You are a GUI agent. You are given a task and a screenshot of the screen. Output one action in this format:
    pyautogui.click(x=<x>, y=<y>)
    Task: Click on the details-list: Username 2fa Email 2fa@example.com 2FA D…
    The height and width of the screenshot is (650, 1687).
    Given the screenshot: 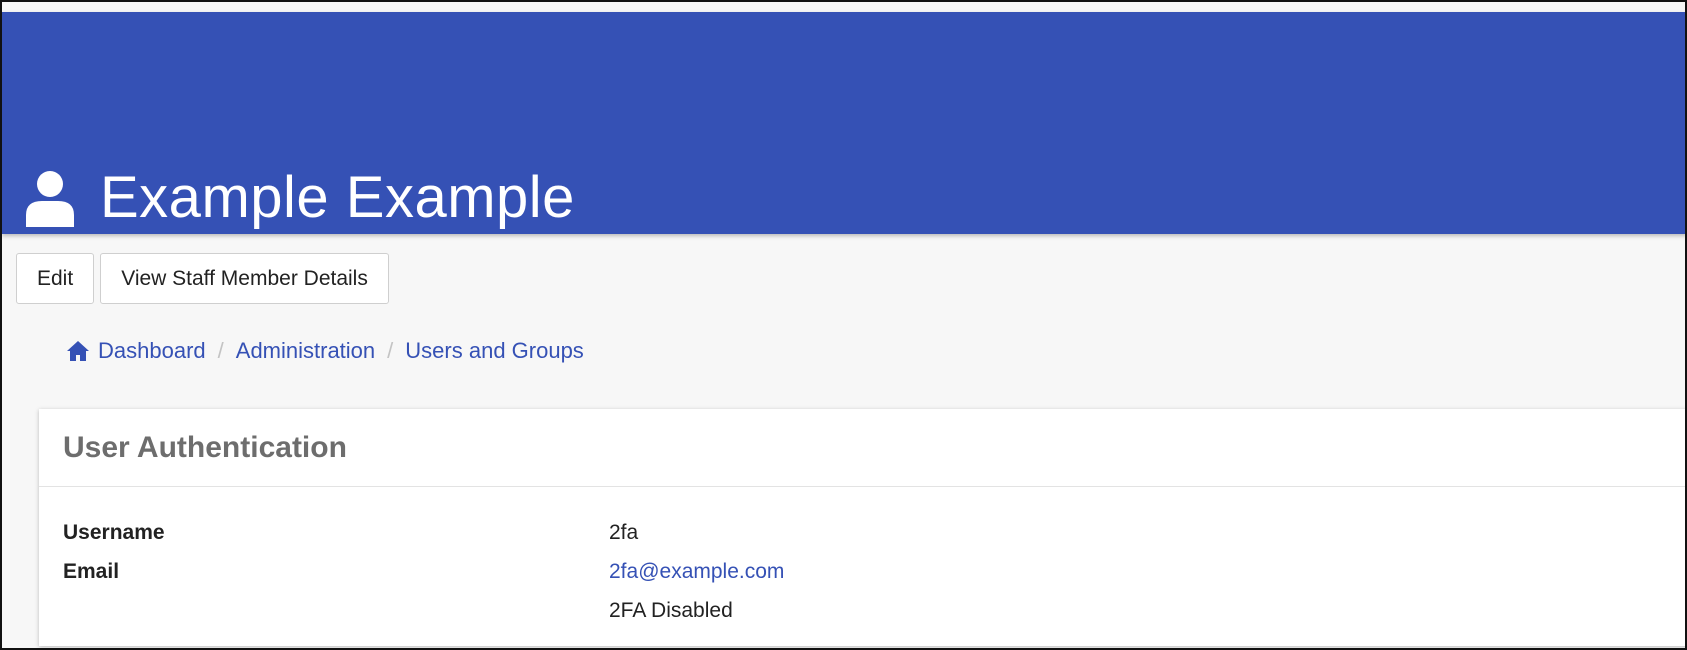 What is the action you would take?
    pyautogui.click(x=423, y=571)
    